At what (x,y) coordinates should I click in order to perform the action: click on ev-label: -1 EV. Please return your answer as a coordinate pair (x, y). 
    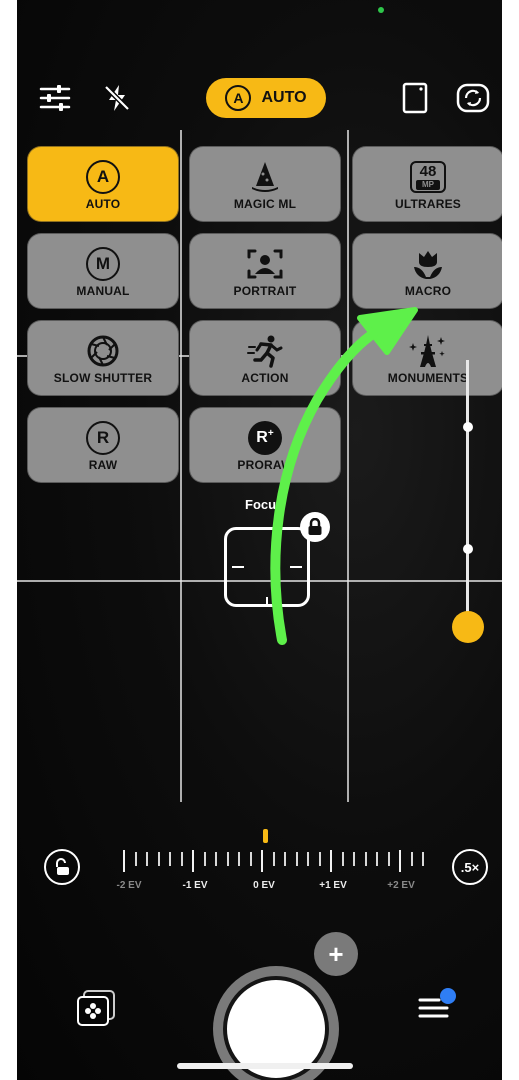
    Looking at the image, I should click on (195, 885).